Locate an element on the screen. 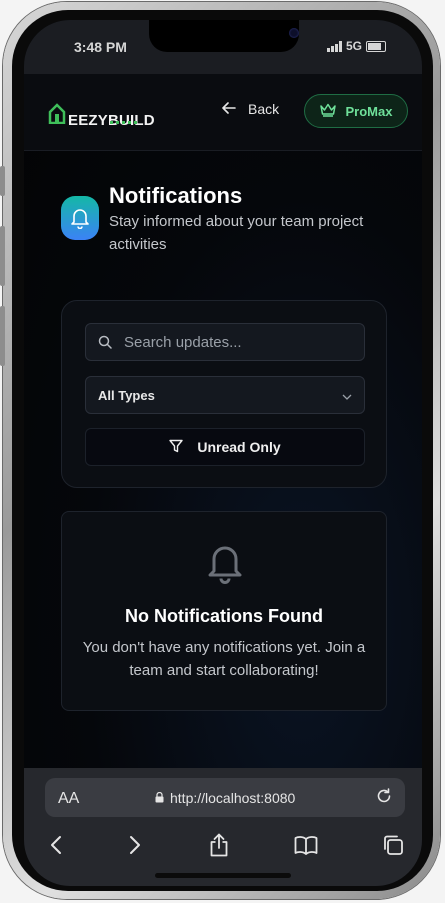  network-label: 5G is located at coordinates (353, 46).